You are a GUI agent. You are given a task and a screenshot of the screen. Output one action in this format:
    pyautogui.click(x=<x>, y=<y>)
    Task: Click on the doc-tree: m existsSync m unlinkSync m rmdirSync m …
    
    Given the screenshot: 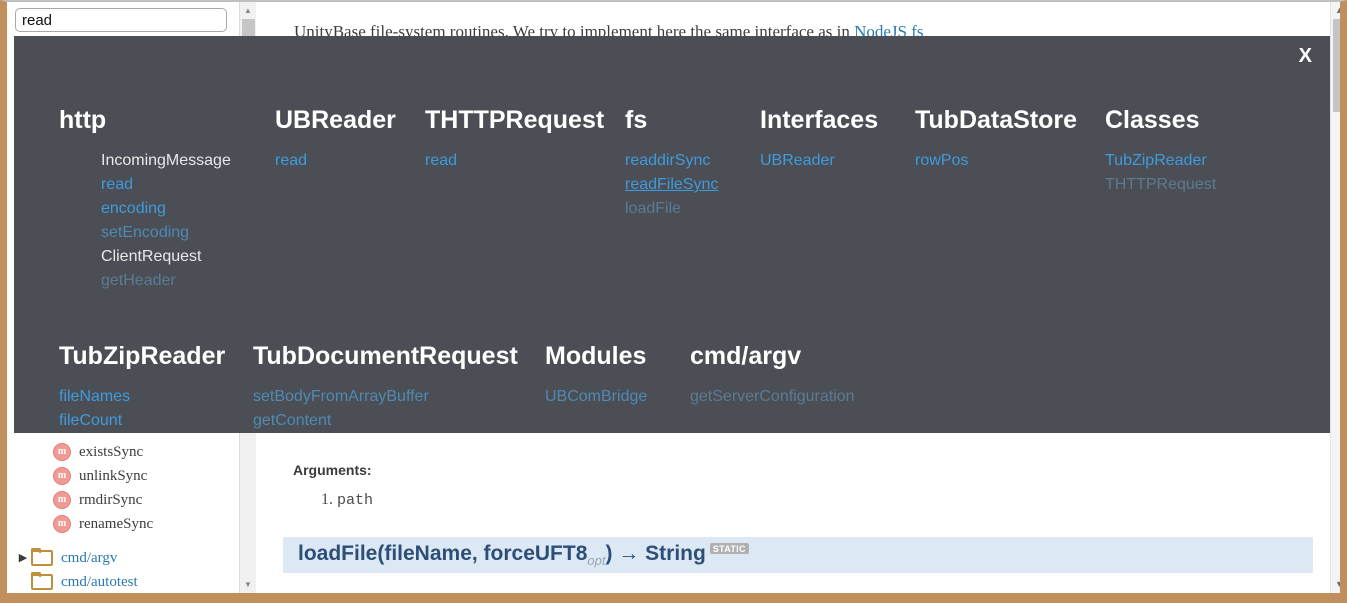 What is the action you would take?
    pyautogui.click(x=123, y=516)
    